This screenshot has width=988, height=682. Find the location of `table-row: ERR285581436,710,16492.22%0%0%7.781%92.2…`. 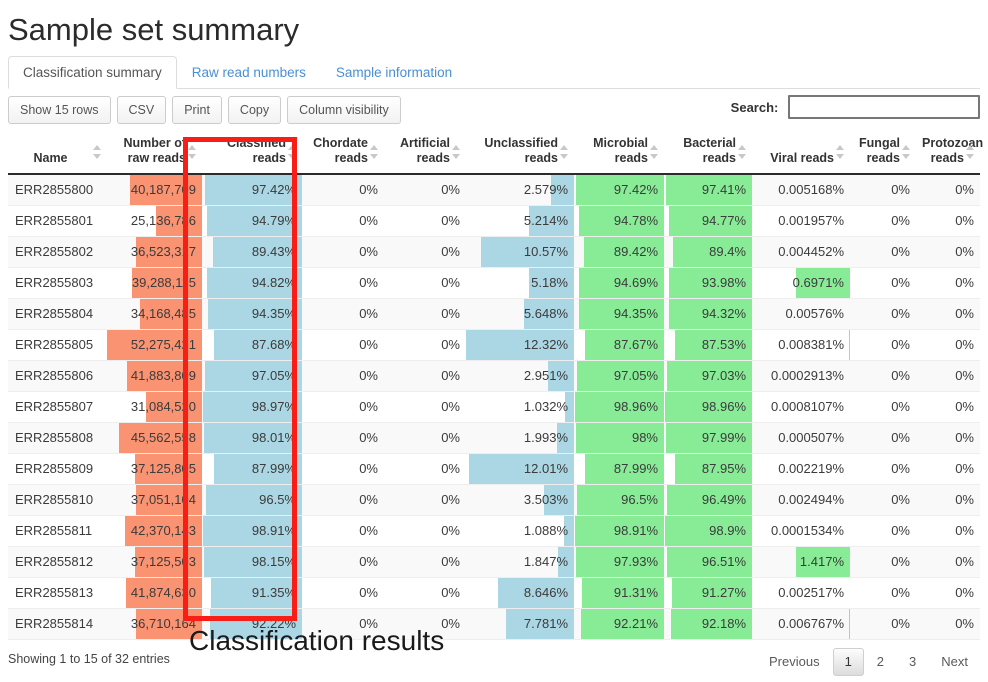

table-row: ERR285581436,710,16492.22%0%0%7.781%92.2… is located at coordinates (494, 624).